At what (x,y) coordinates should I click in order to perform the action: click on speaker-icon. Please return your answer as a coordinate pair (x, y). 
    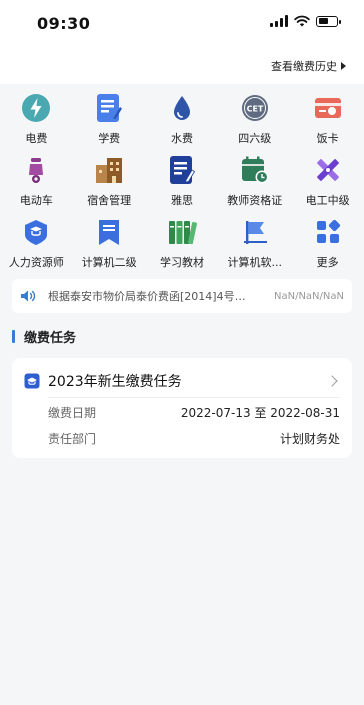
    Looking at the image, I should click on (28, 296).